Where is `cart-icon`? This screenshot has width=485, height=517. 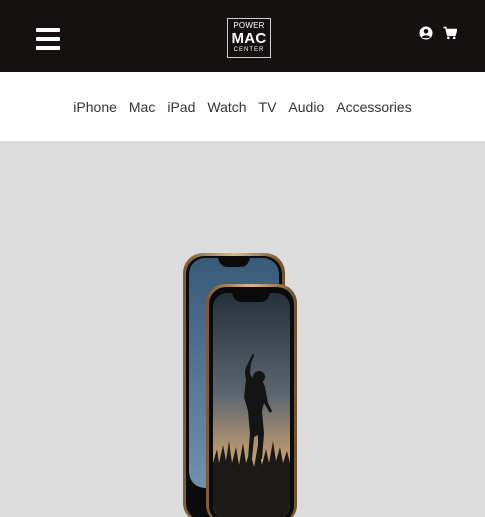 cart-icon is located at coordinates (450, 33).